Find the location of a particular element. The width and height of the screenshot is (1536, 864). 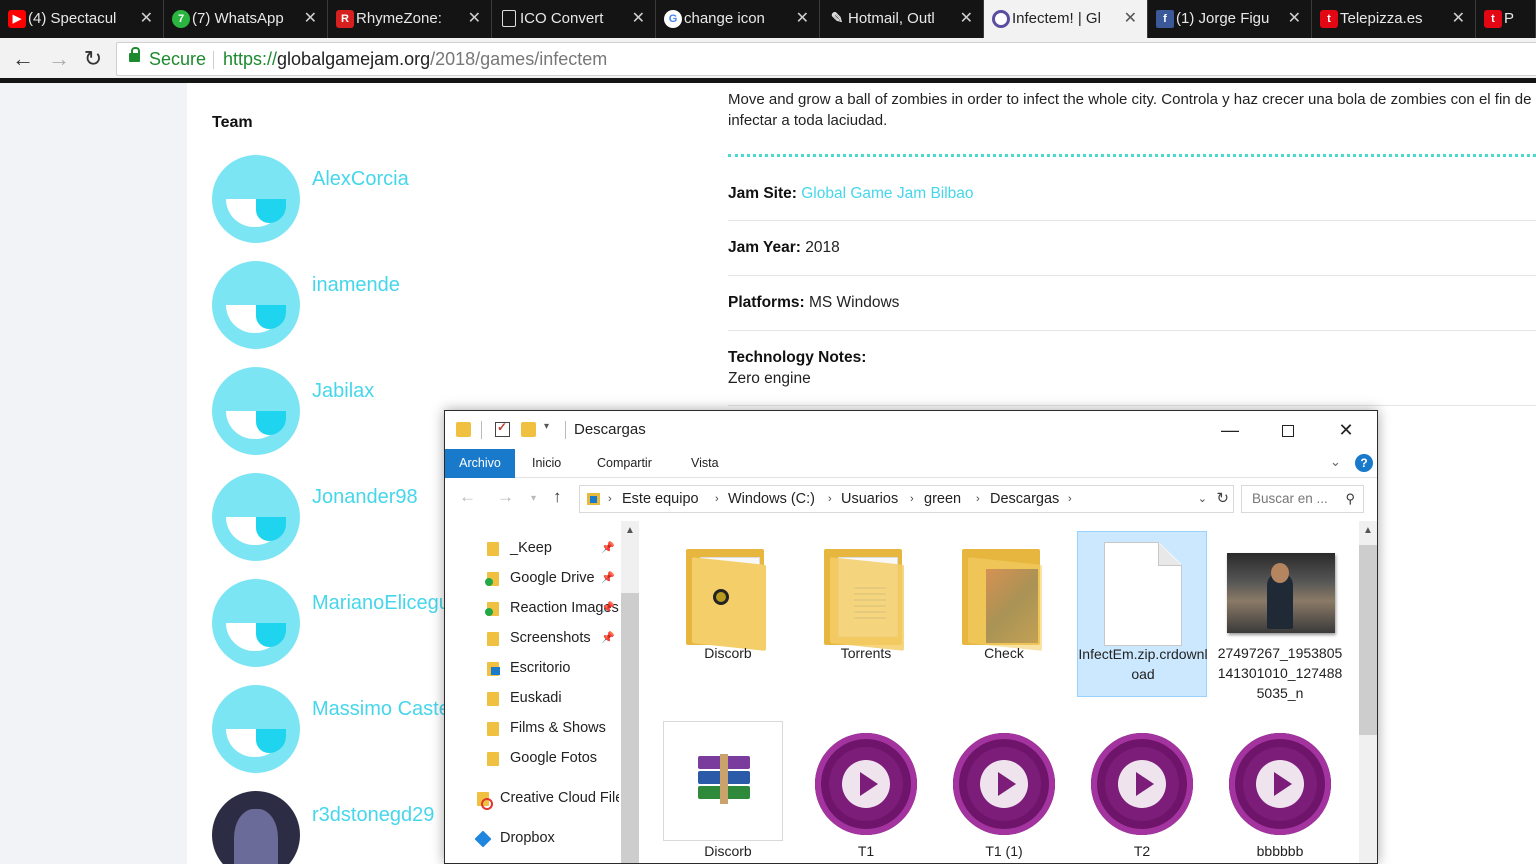

browser-tab: ✎ Hotmail, Outl ✕ is located at coordinates (902, 19).